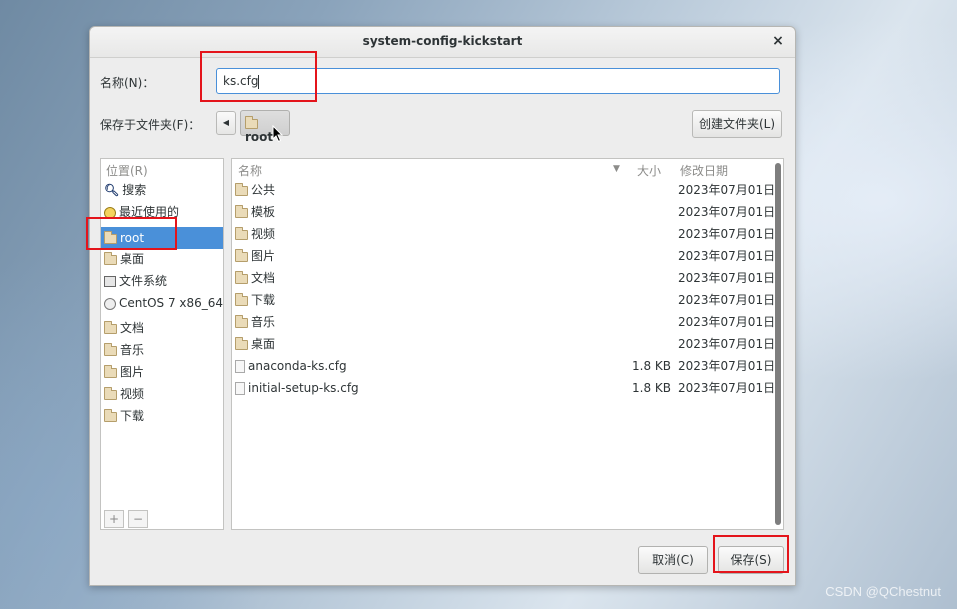  Describe the element at coordinates (297, 366) in the screenshot. I see `file-name: anaconda-ks.cfg` at that location.